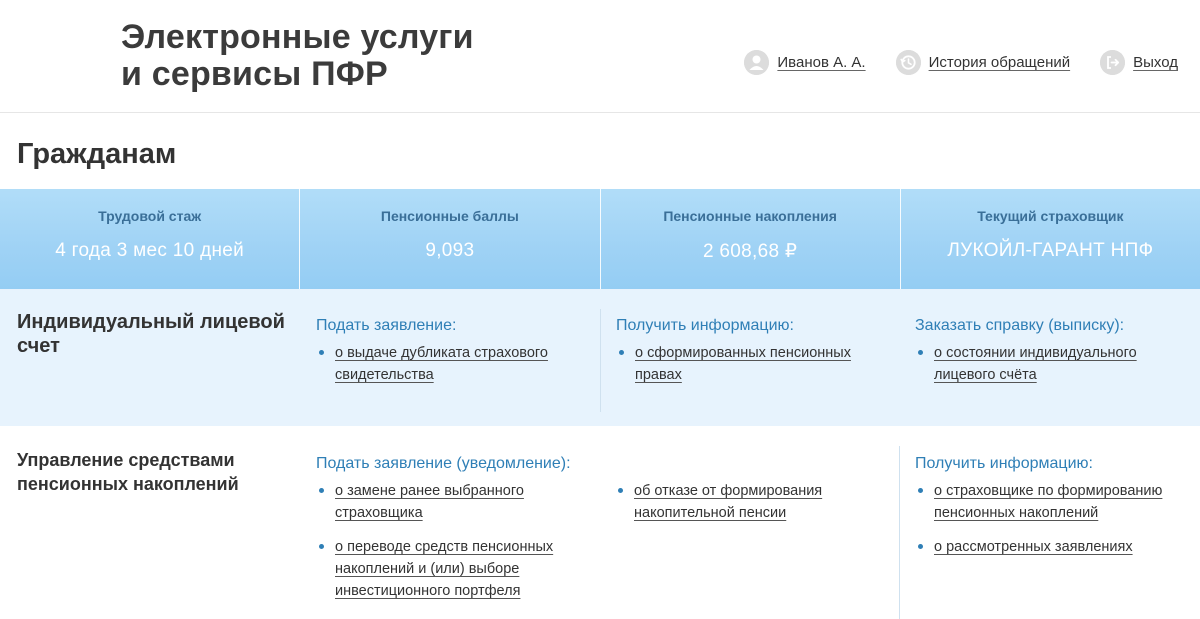 The height and width of the screenshot is (619, 1200). I want to click on nav-logout: Выход, so click(1139, 62).